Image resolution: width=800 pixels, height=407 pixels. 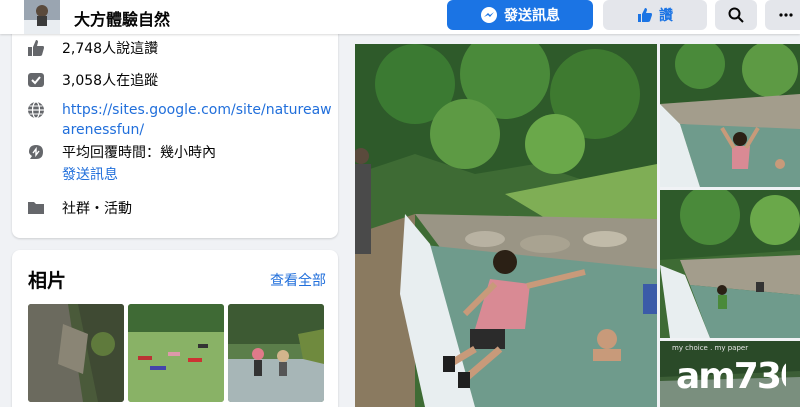 What do you see at coordinates (121, 163) in the screenshot?
I see `response-row: 平均回覆時間：幾小時內 發送訊息` at bounding box center [121, 163].